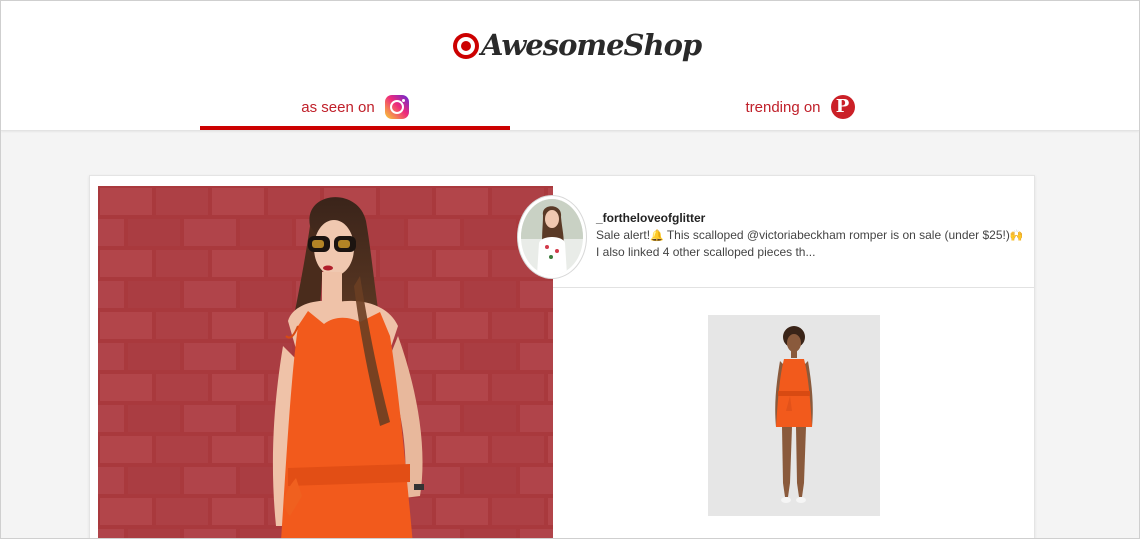 Image resolution: width=1140 pixels, height=539 pixels. I want to click on product-image, so click(794, 415).